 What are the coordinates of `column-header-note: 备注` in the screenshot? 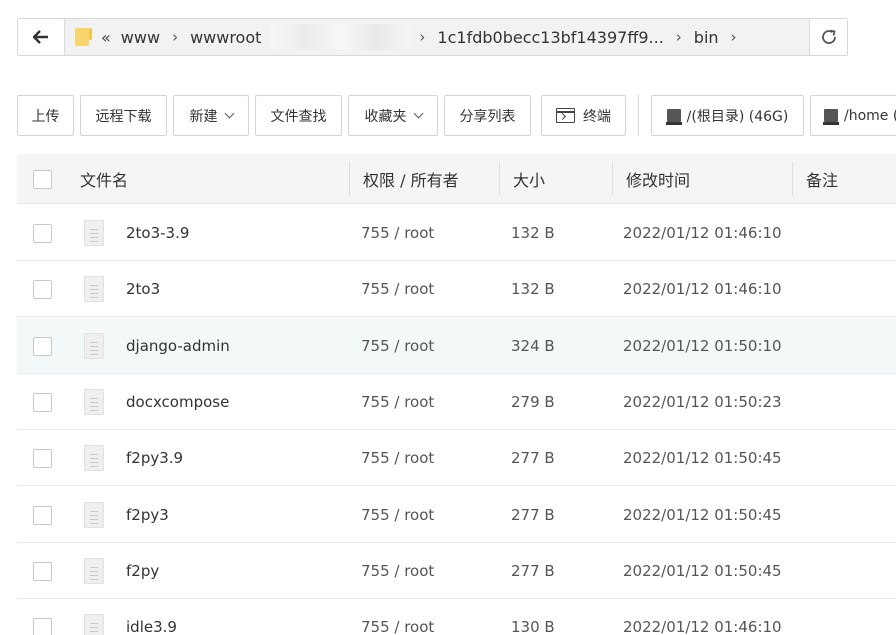 It's located at (822, 179).